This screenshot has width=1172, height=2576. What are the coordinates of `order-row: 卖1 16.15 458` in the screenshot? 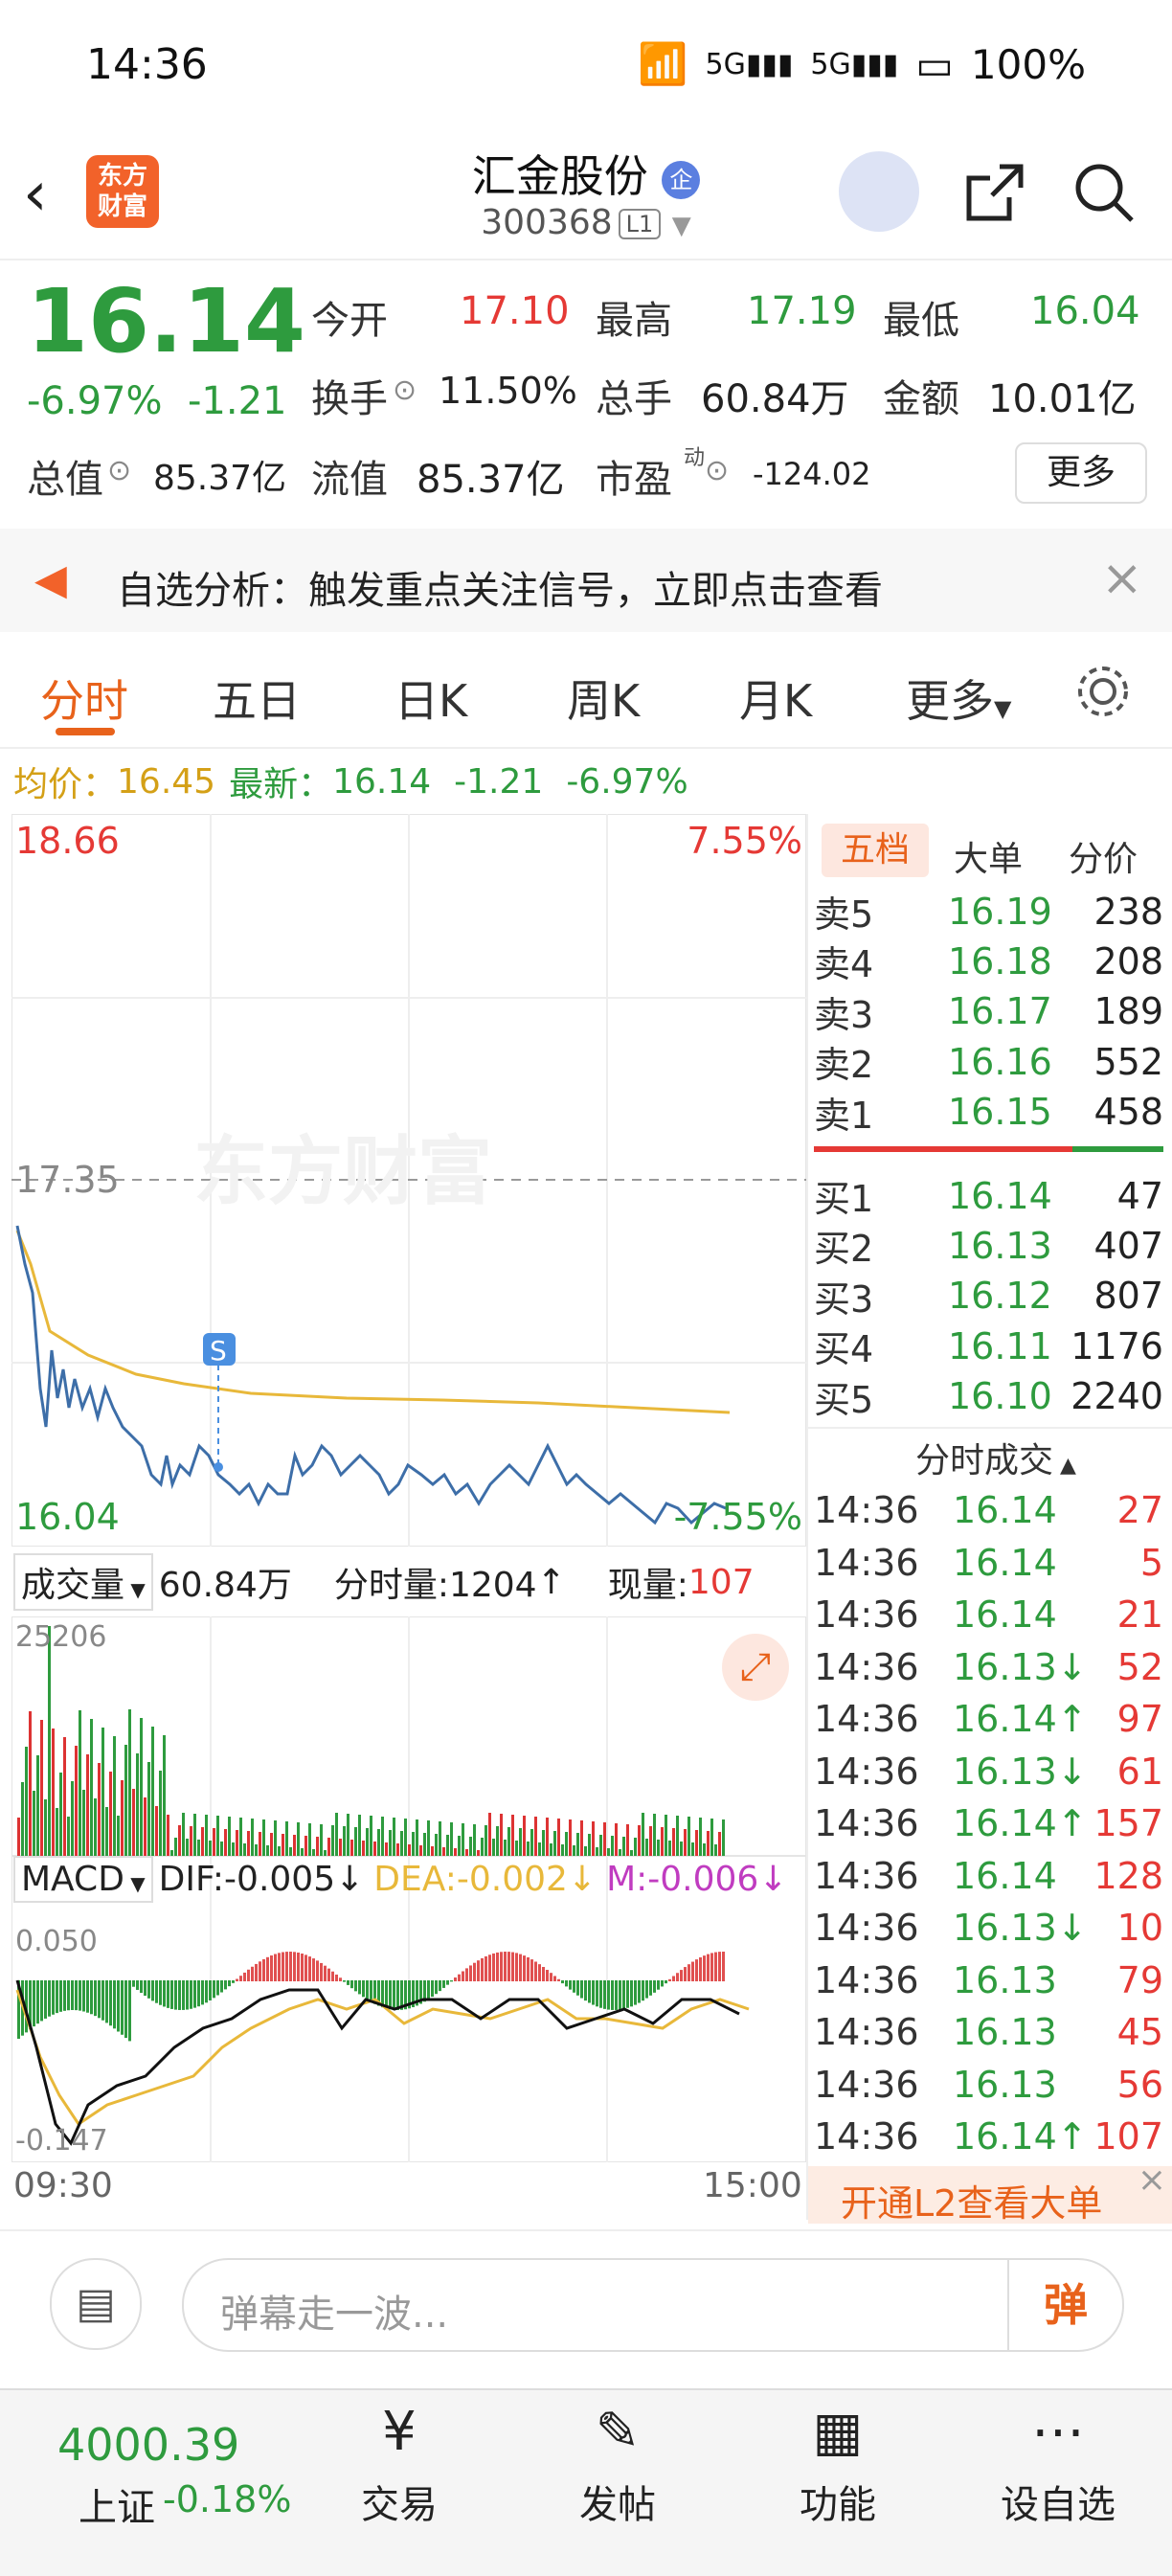 It's located at (988, 1112).